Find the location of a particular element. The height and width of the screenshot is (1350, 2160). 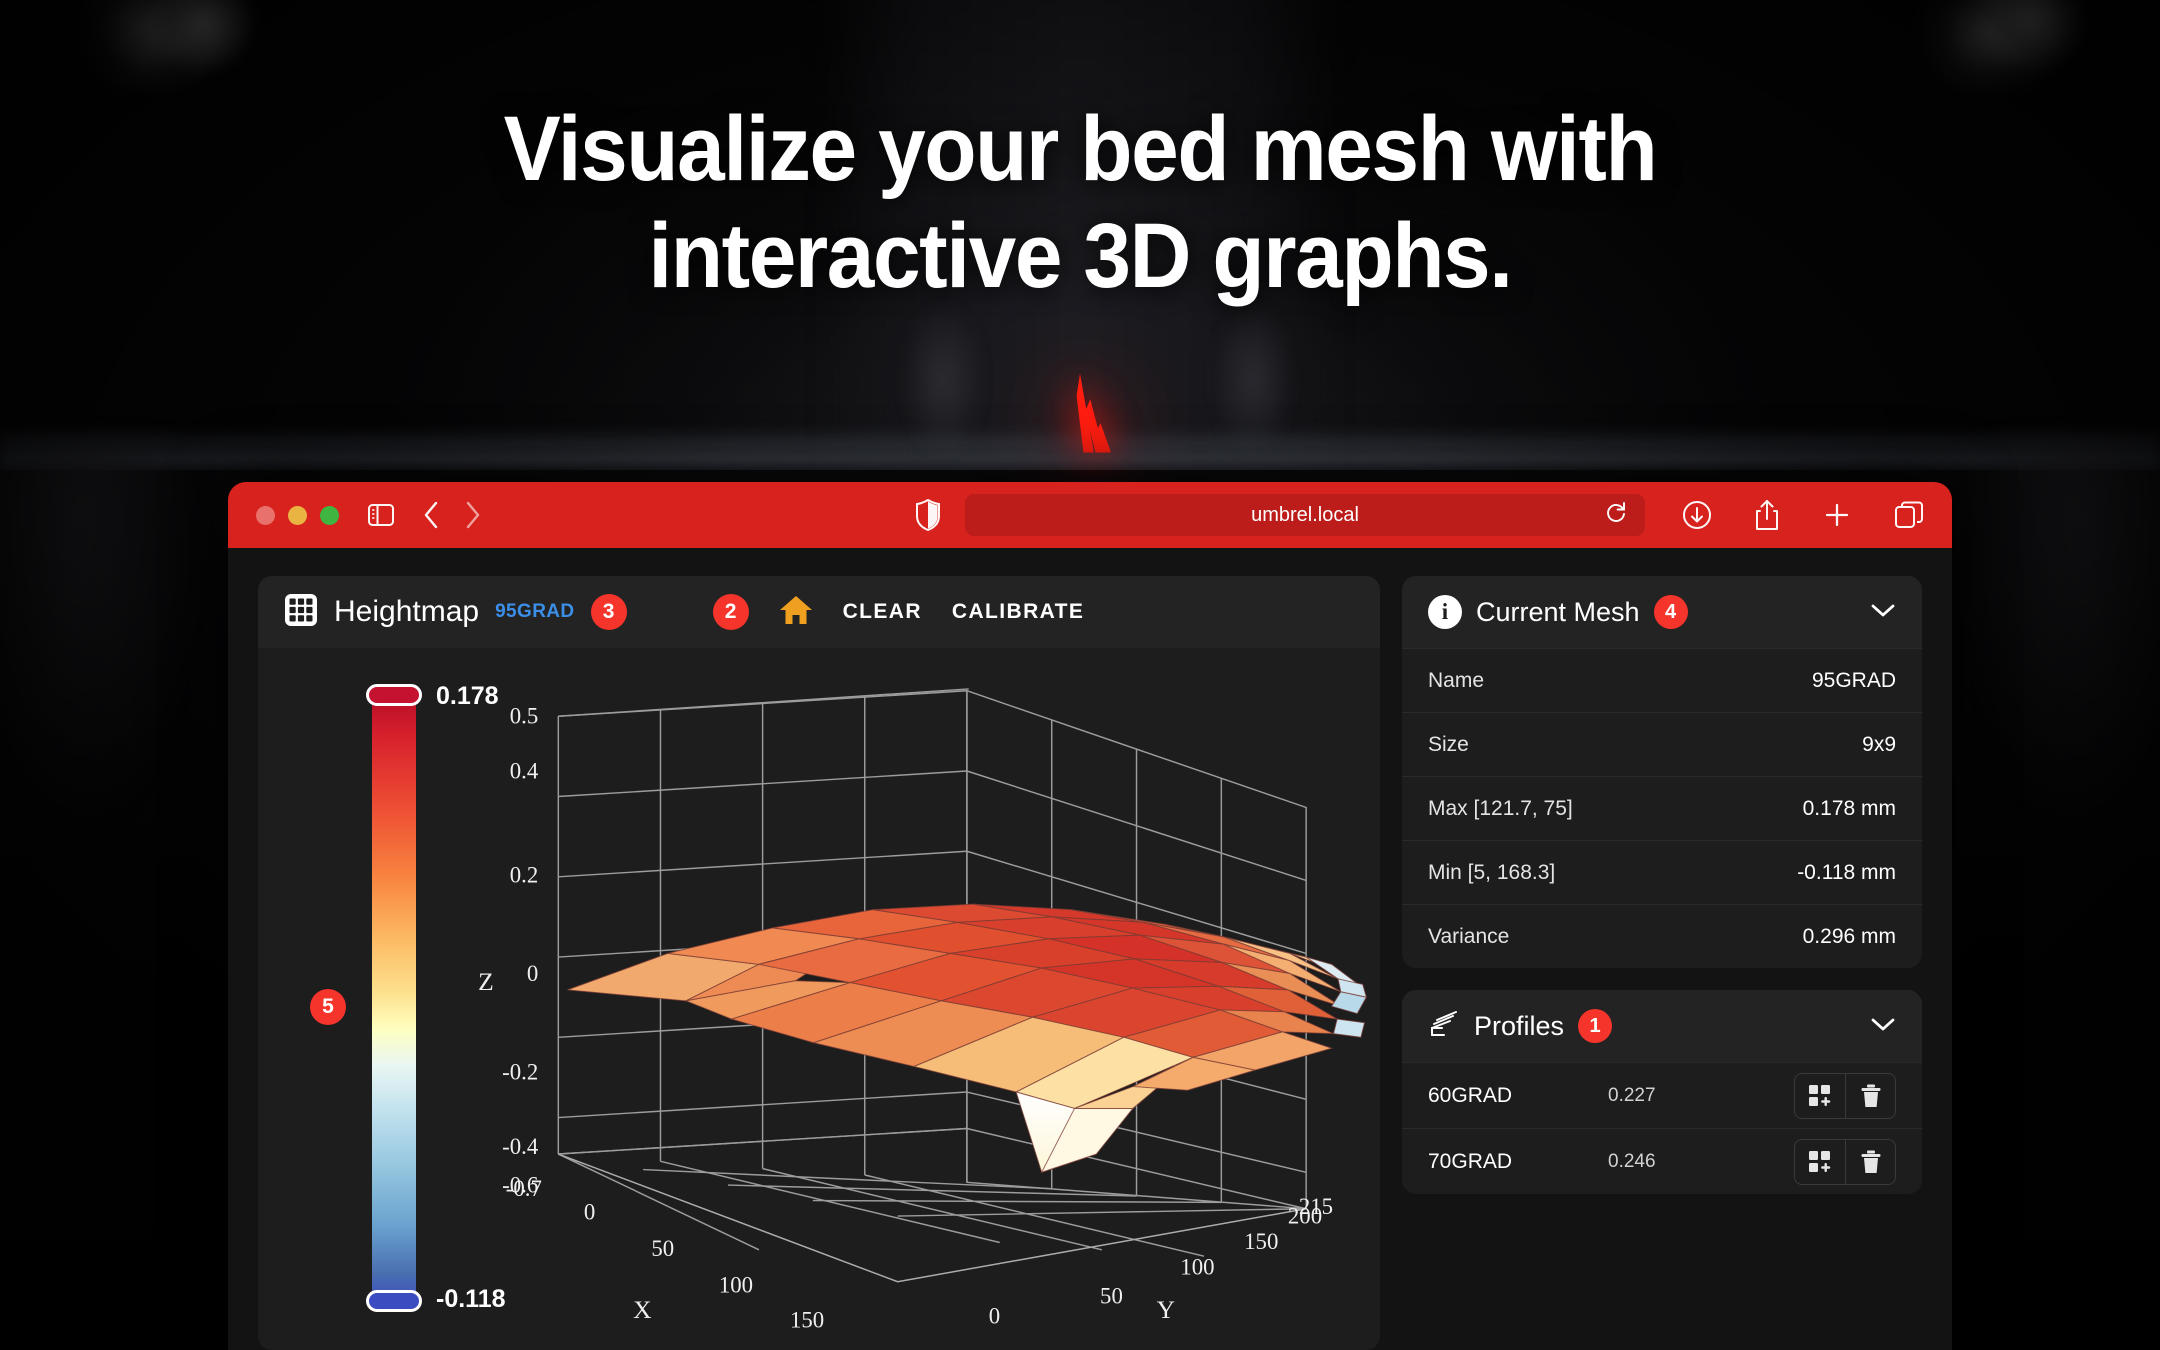

clear-button: CLEAR is located at coordinates (882, 612).